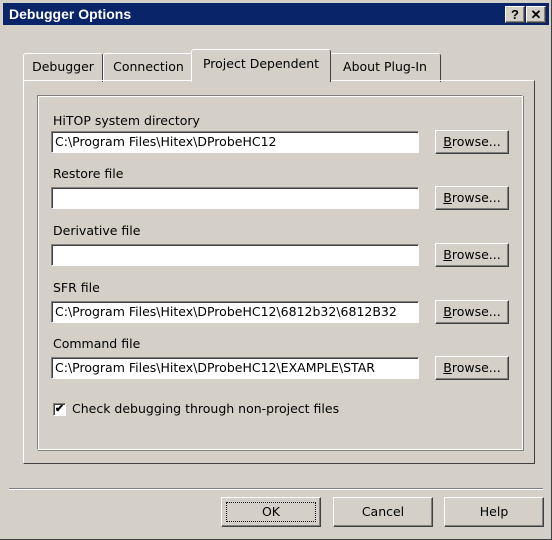  What do you see at coordinates (235, 255) in the screenshot?
I see `derivative-file-field` at bounding box center [235, 255].